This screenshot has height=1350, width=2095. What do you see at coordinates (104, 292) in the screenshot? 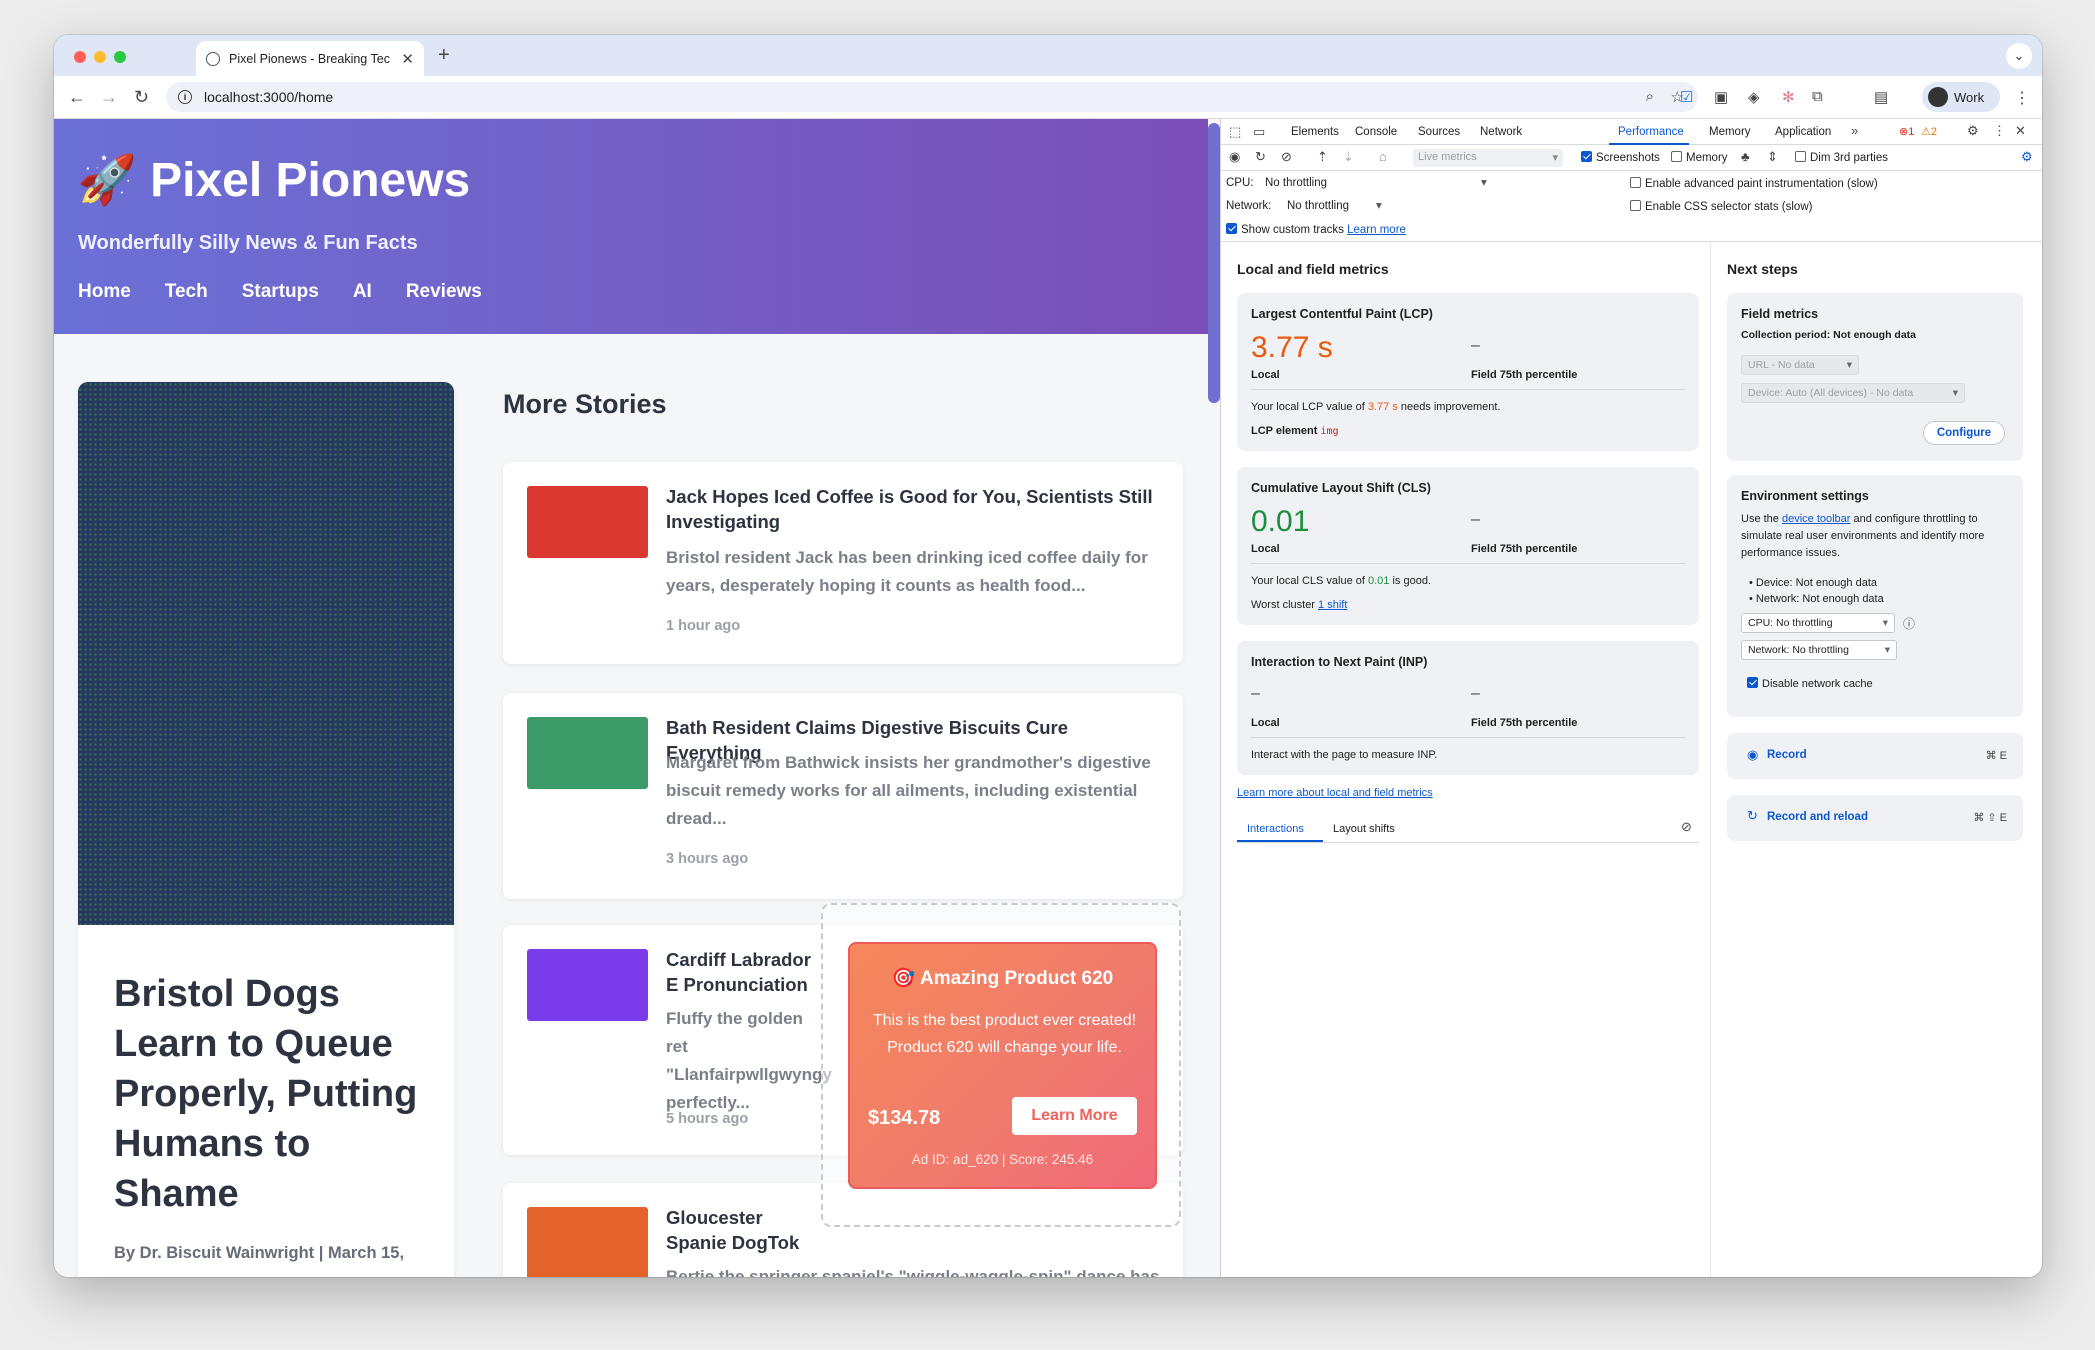
I see `nav-link-home: Home` at bounding box center [104, 292].